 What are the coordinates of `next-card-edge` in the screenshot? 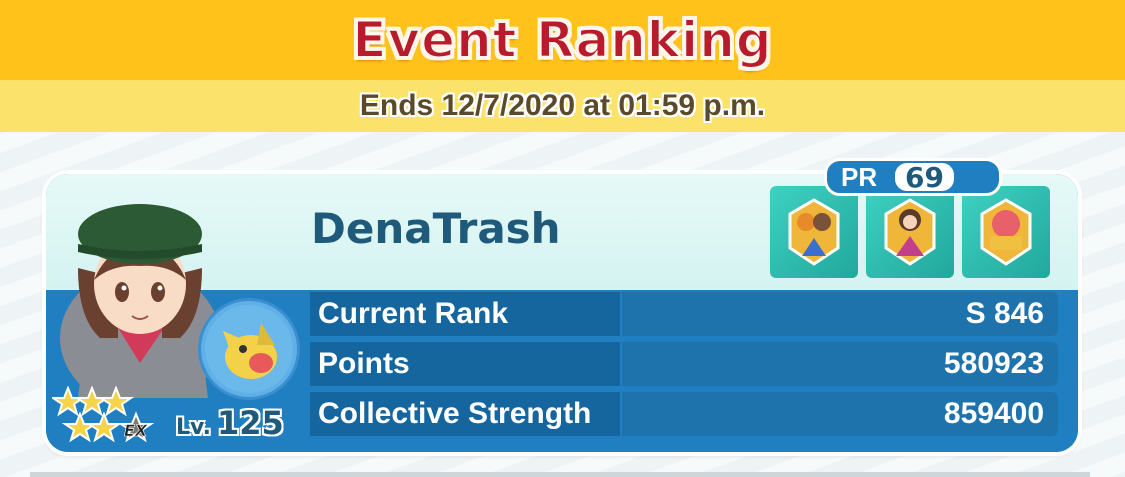 It's located at (560, 474).